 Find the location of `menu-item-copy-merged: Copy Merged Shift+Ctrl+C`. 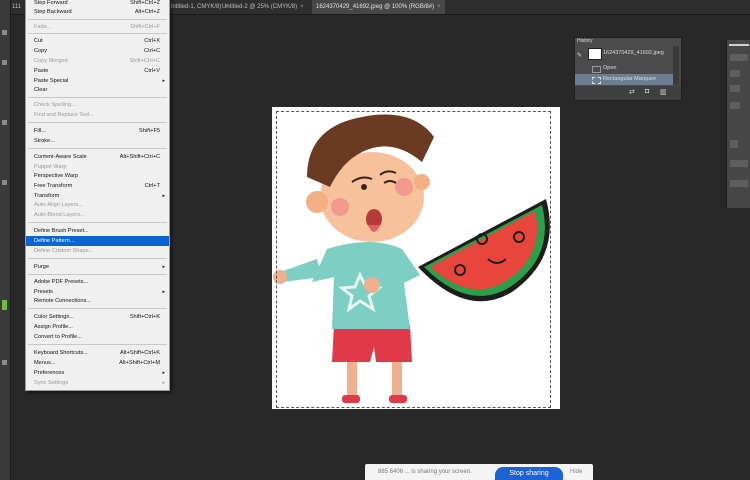

menu-item-copy-merged: Copy Merged Shift+Ctrl+C is located at coordinates (97, 61).